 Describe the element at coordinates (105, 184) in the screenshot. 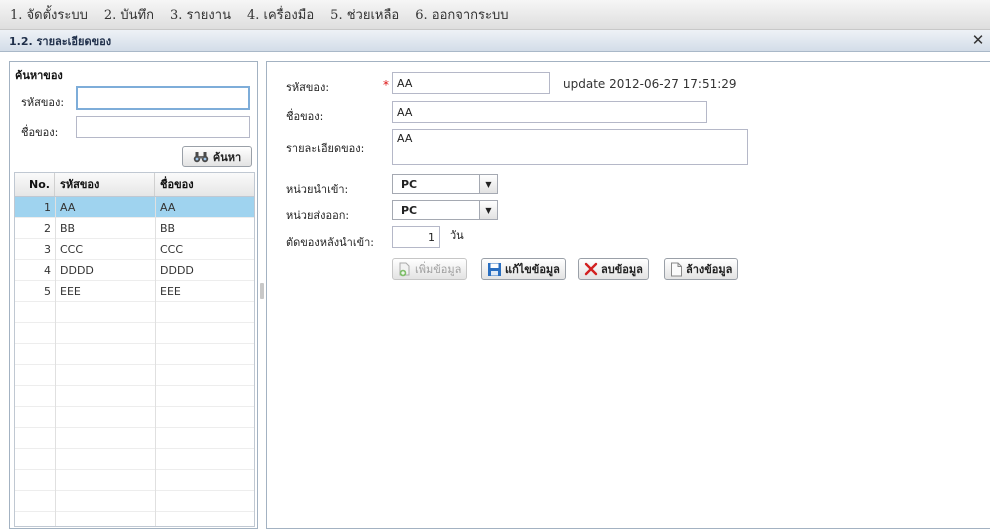

I see `grid-header-code: รหัสของ` at that location.